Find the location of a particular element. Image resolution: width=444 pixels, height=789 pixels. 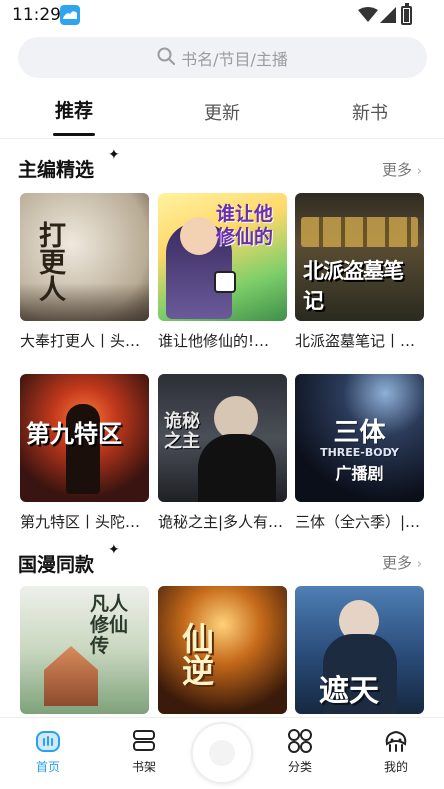

nav-category: 分类 is located at coordinates (300, 751).